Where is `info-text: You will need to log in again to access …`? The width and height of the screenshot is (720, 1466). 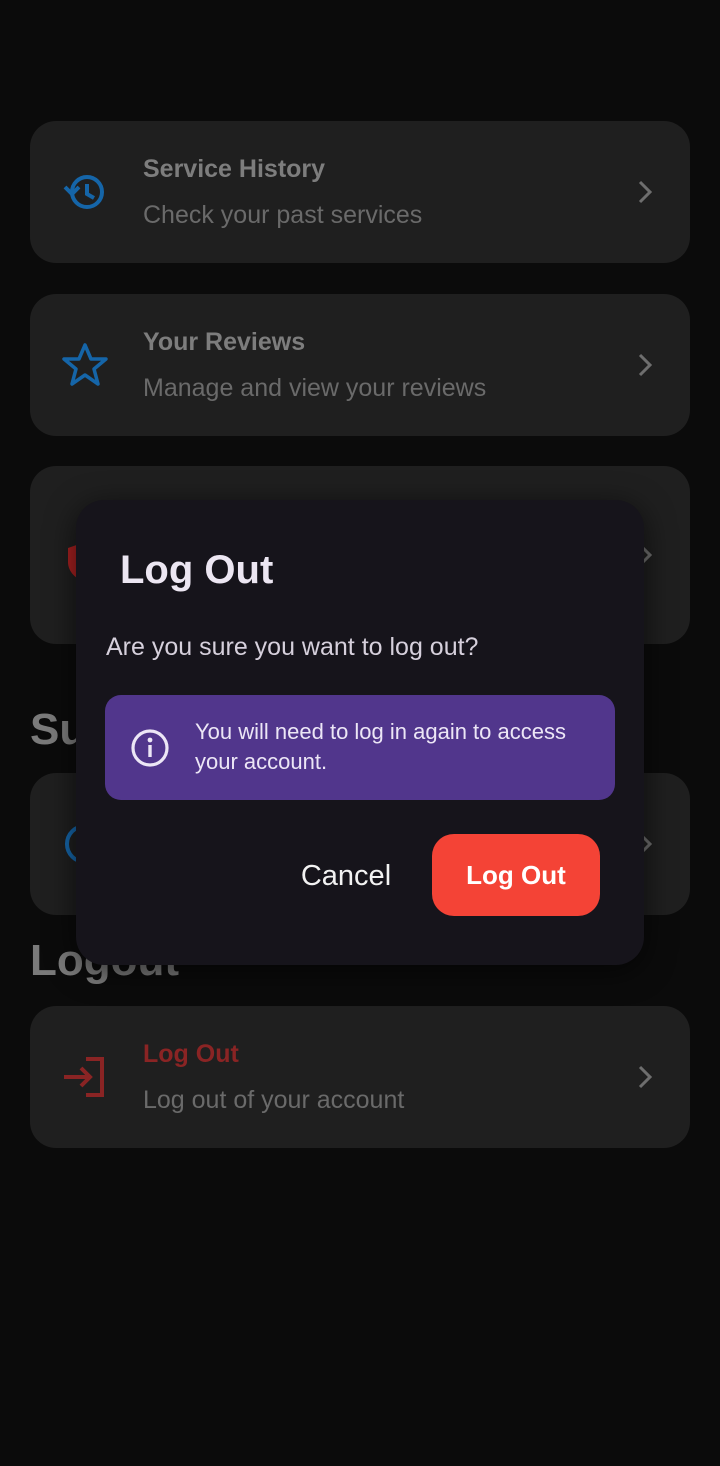 info-text: You will need to log in again to access … is located at coordinates (380, 746).